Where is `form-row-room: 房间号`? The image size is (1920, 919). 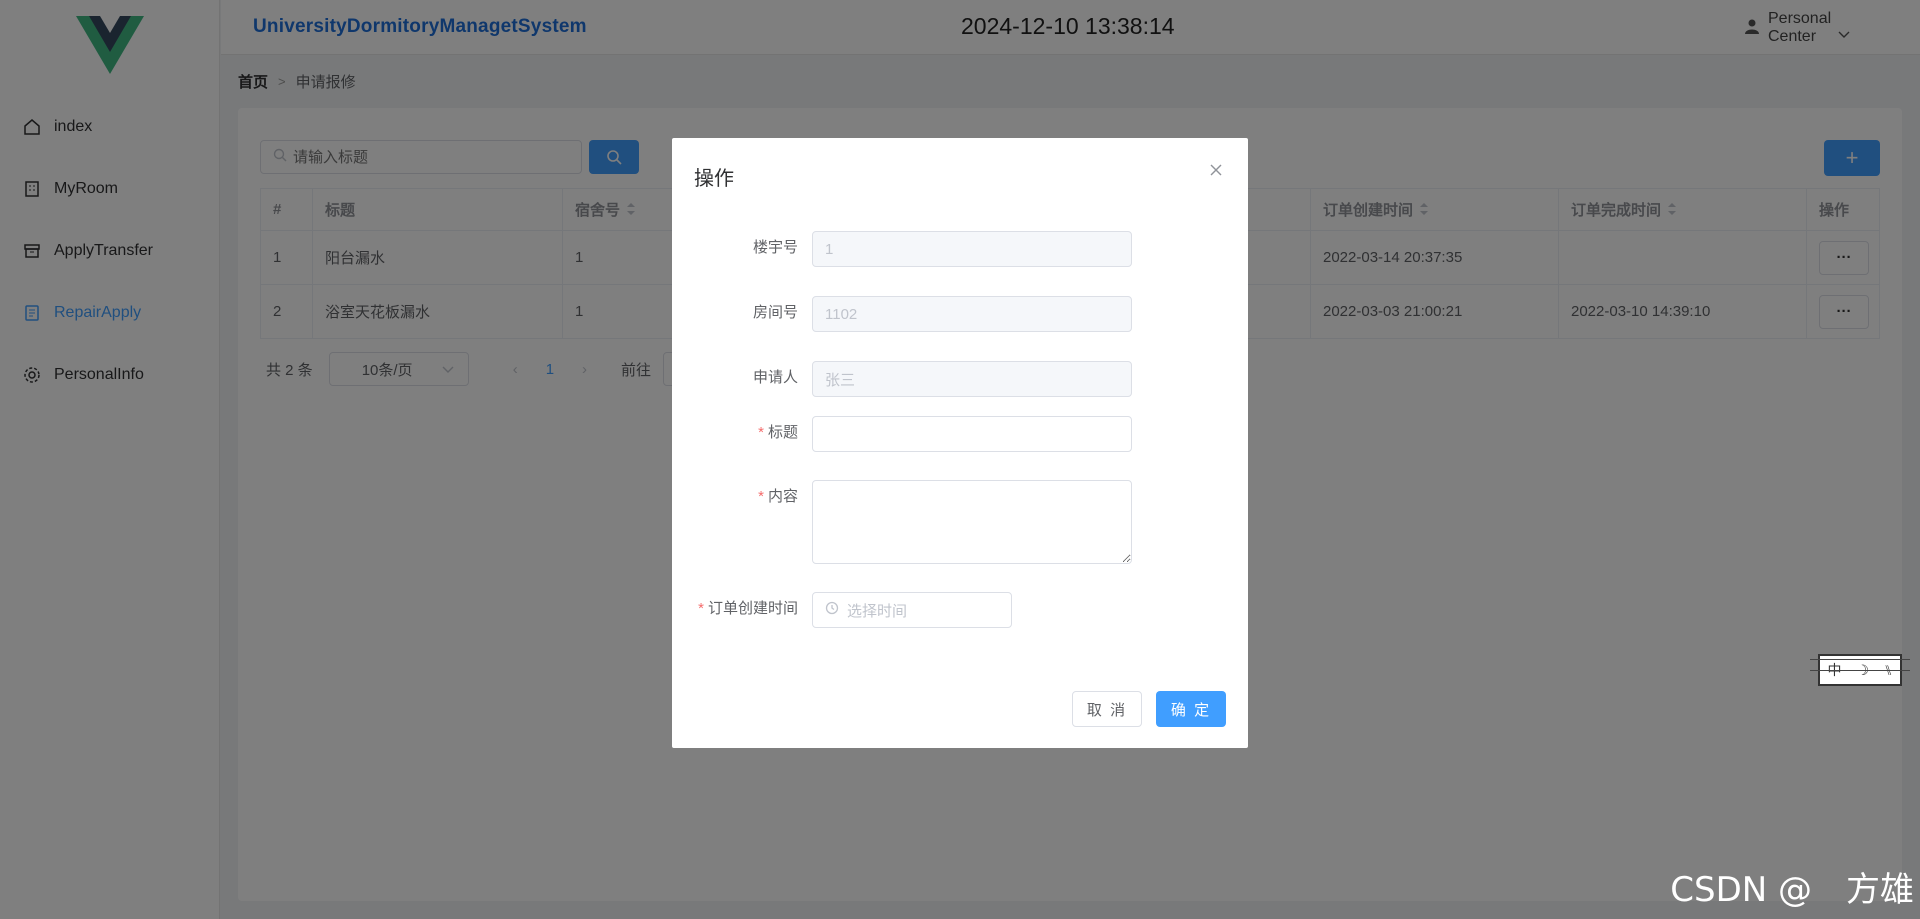 form-row-room: 房间号 is located at coordinates (960, 314).